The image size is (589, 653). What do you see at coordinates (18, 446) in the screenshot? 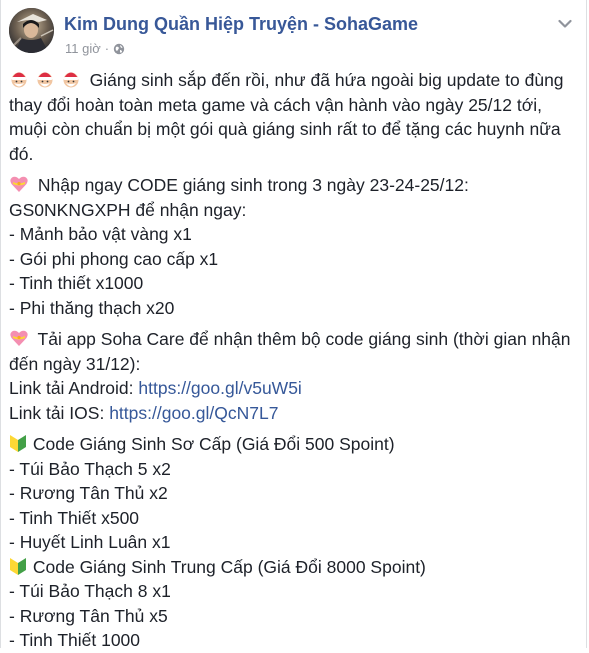
I see `beginner-symbol-icon` at bounding box center [18, 446].